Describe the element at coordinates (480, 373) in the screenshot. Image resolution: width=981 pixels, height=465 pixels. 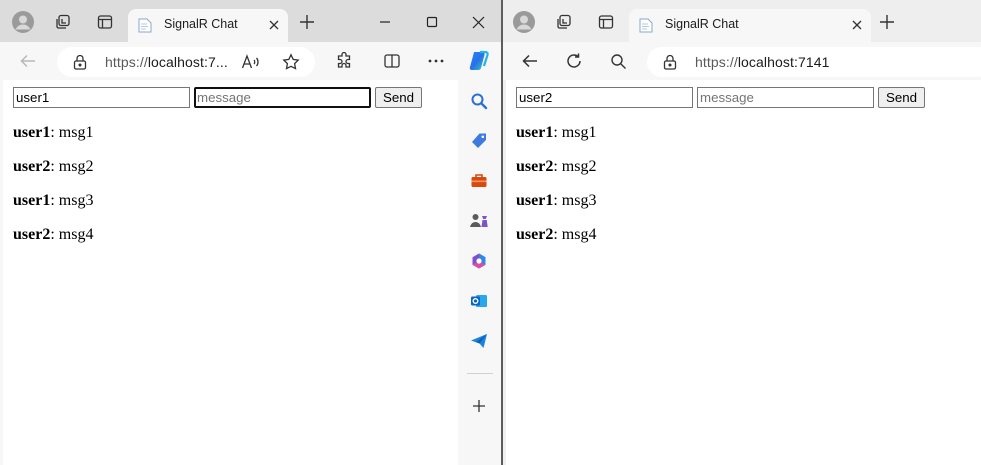
I see `sidebar-divider` at that location.